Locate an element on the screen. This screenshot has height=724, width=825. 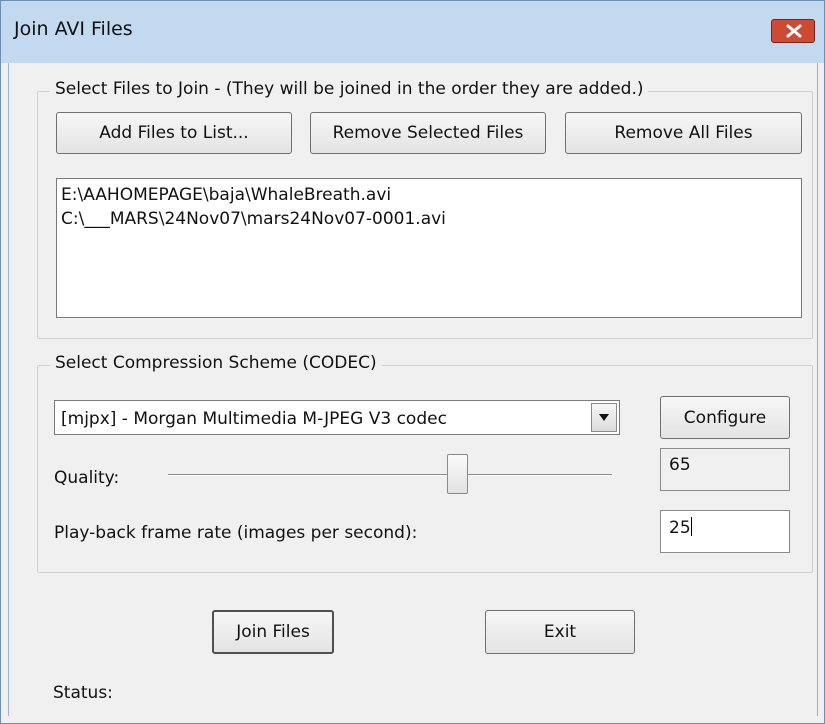
quality-value-field: 65 is located at coordinates (725, 469).